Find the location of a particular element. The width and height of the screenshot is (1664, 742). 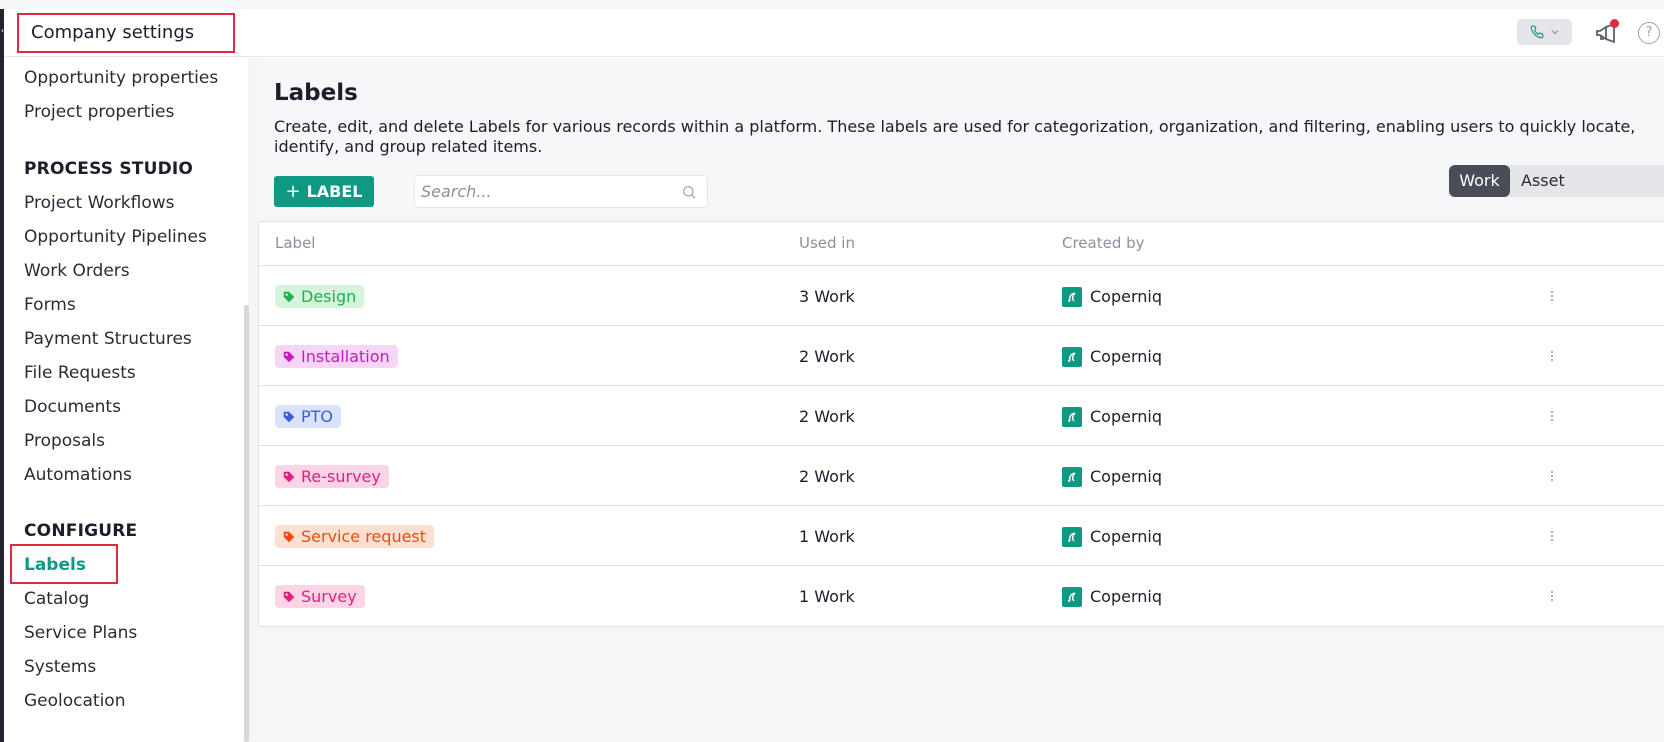

label-tag-text: Survey is located at coordinates (329, 596).